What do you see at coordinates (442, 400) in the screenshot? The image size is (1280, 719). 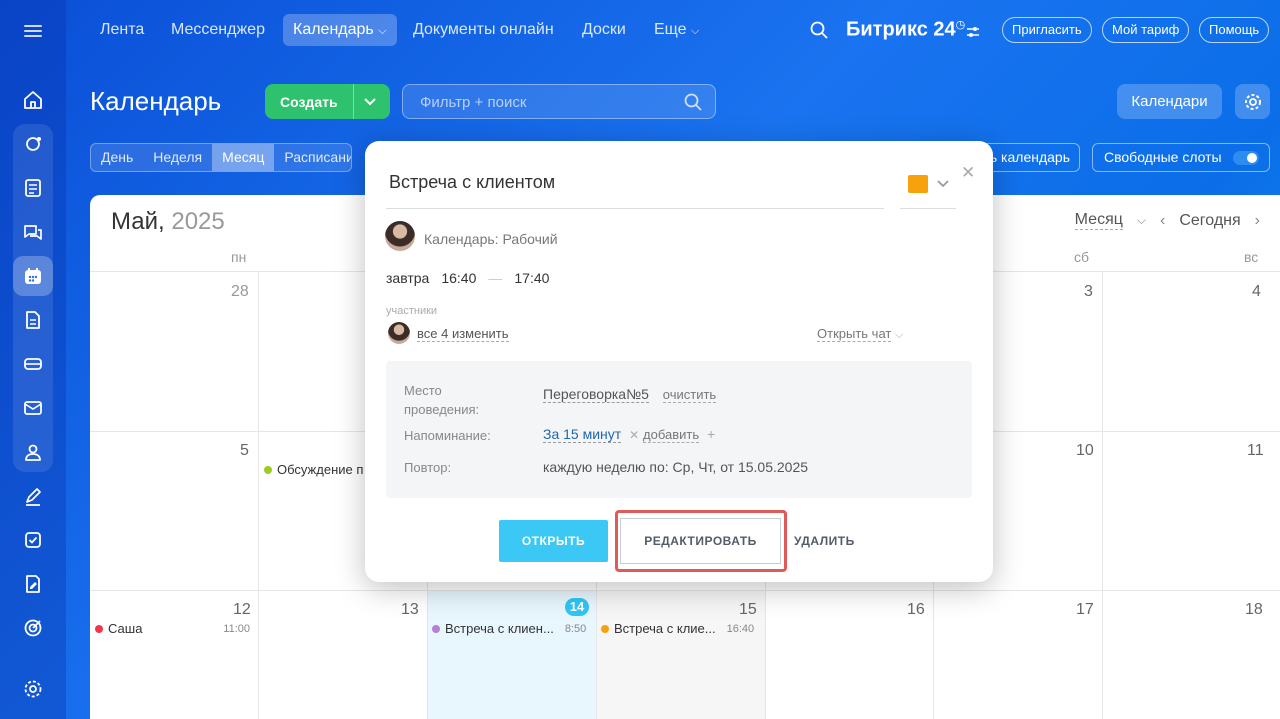 I see `place-label: Место проведения:` at bounding box center [442, 400].